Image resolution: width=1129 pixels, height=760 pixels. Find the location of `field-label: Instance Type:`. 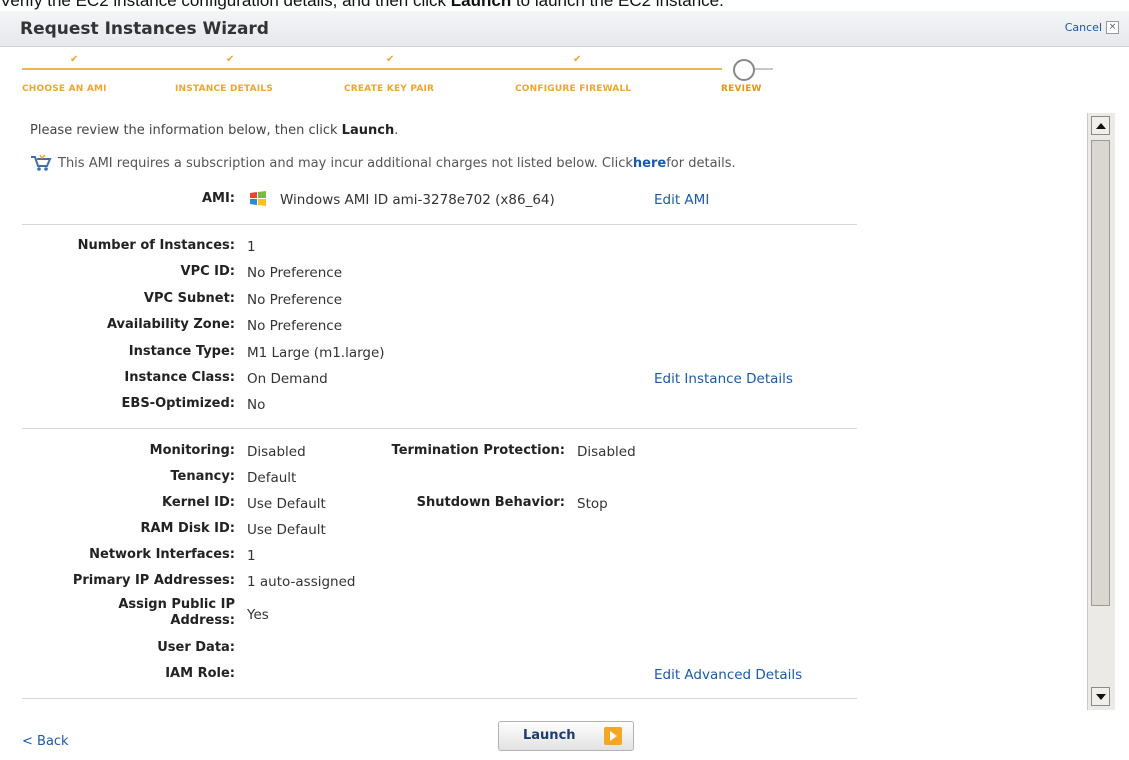

field-label: Instance Type: is located at coordinates (181, 351).